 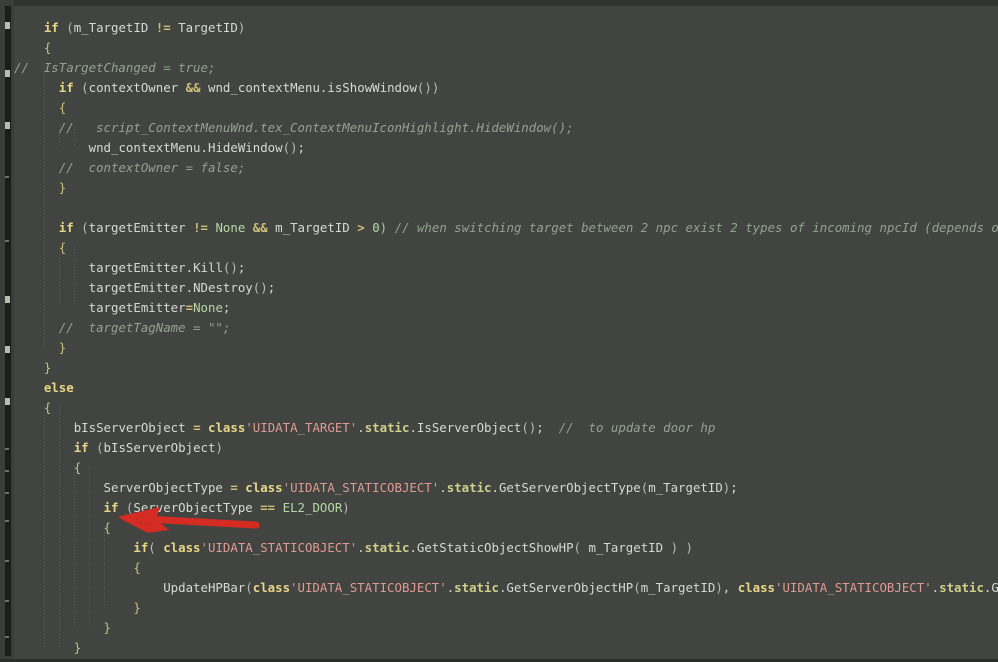 I want to click on code-line: if (ServerObjectType == EL2_DOOR), so click(x=506, y=508).